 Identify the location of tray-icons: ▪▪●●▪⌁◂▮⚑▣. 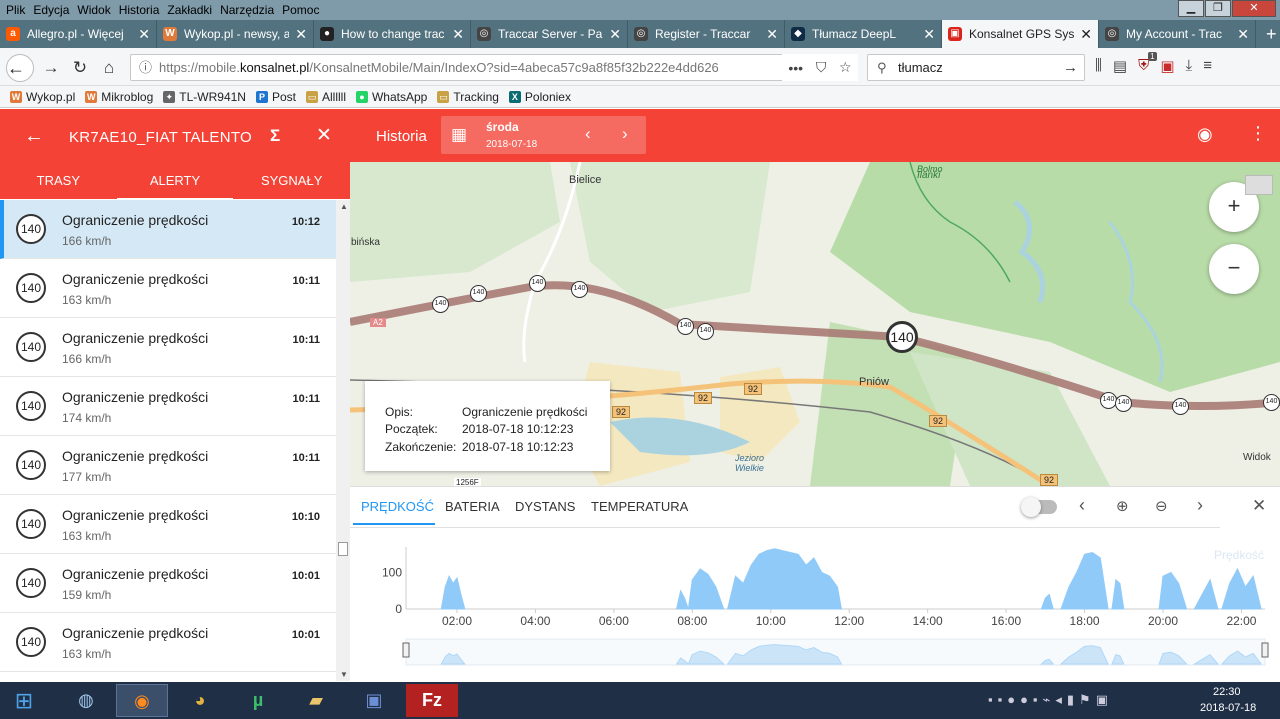
(1050, 700).